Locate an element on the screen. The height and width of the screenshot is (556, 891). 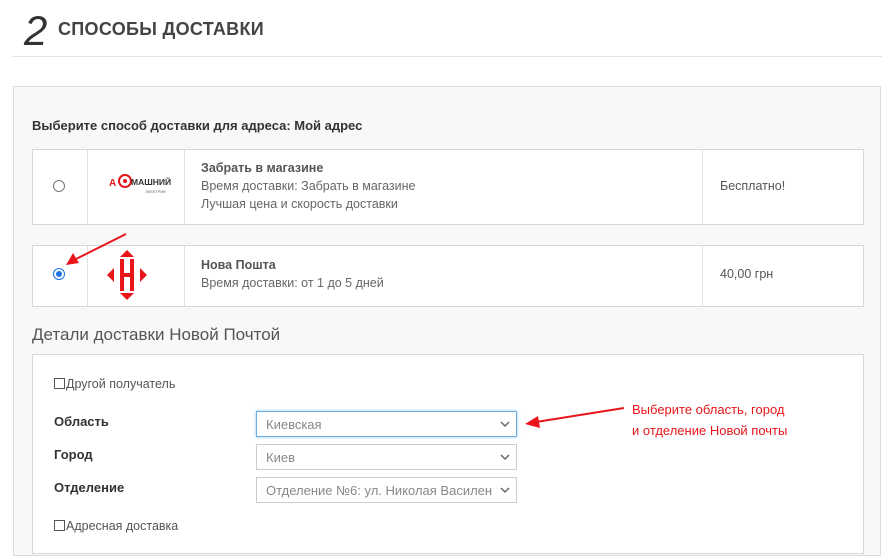
carrier-name: Забрать в магазине is located at coordinates (262, 168).